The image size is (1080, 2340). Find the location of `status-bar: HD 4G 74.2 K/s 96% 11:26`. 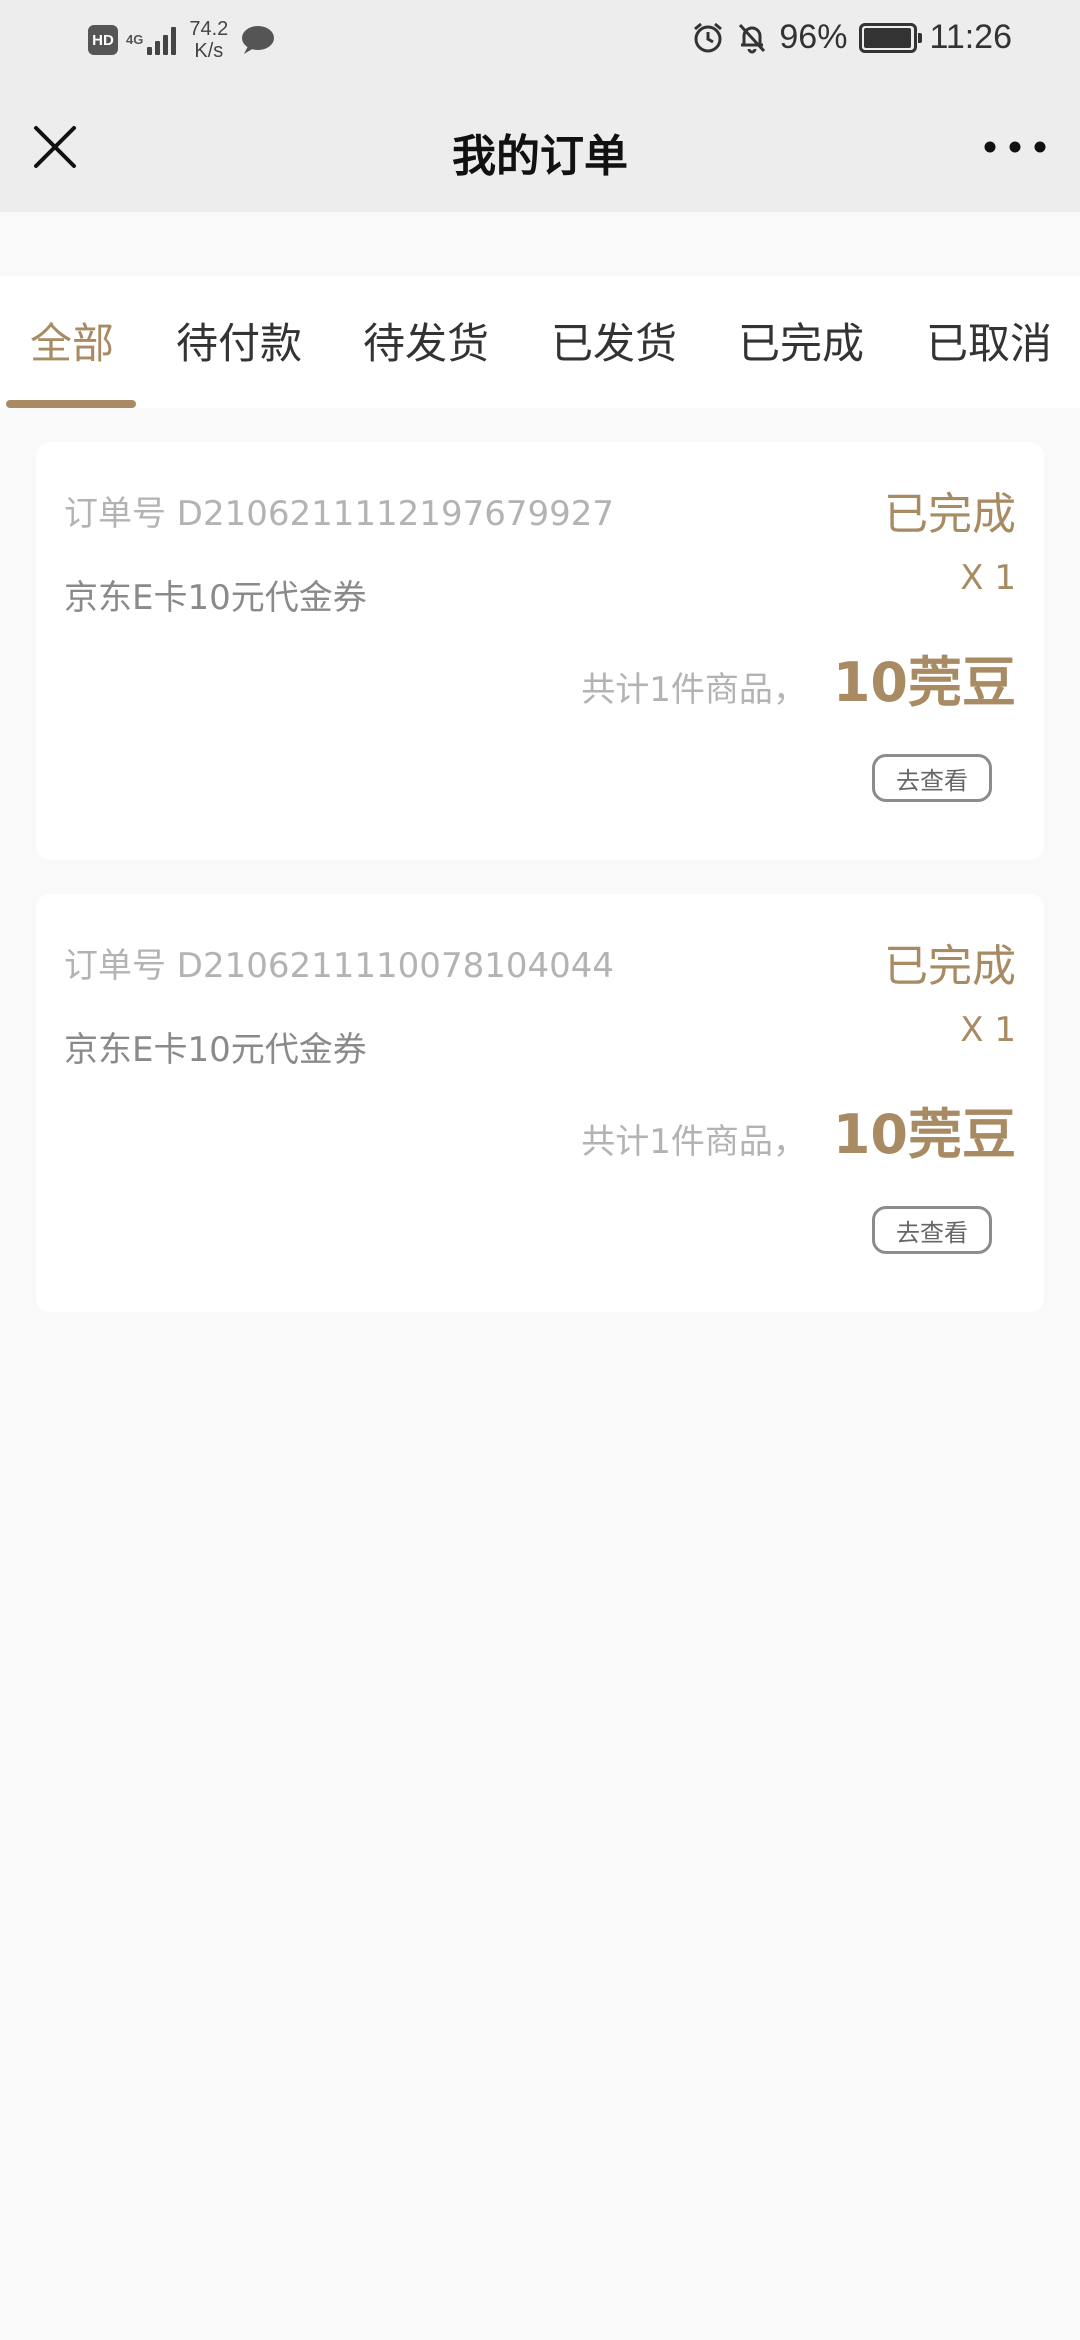

status-bar: HD 4G 74.2 K/s 96% 11:26 is located at coordinates (540, 41).